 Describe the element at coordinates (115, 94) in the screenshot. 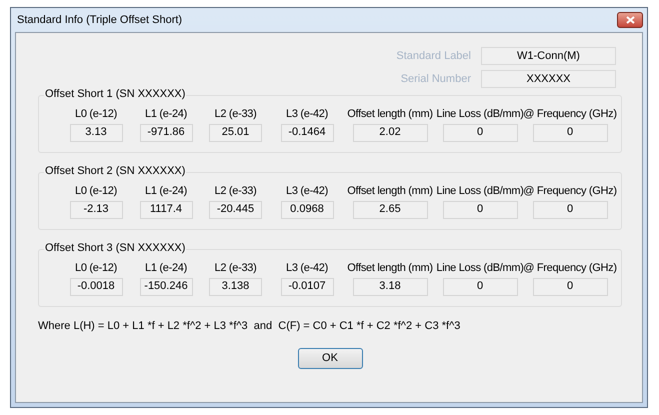

I see `group-title: Offset Short 1 (SN XXXXXX)` at that location.